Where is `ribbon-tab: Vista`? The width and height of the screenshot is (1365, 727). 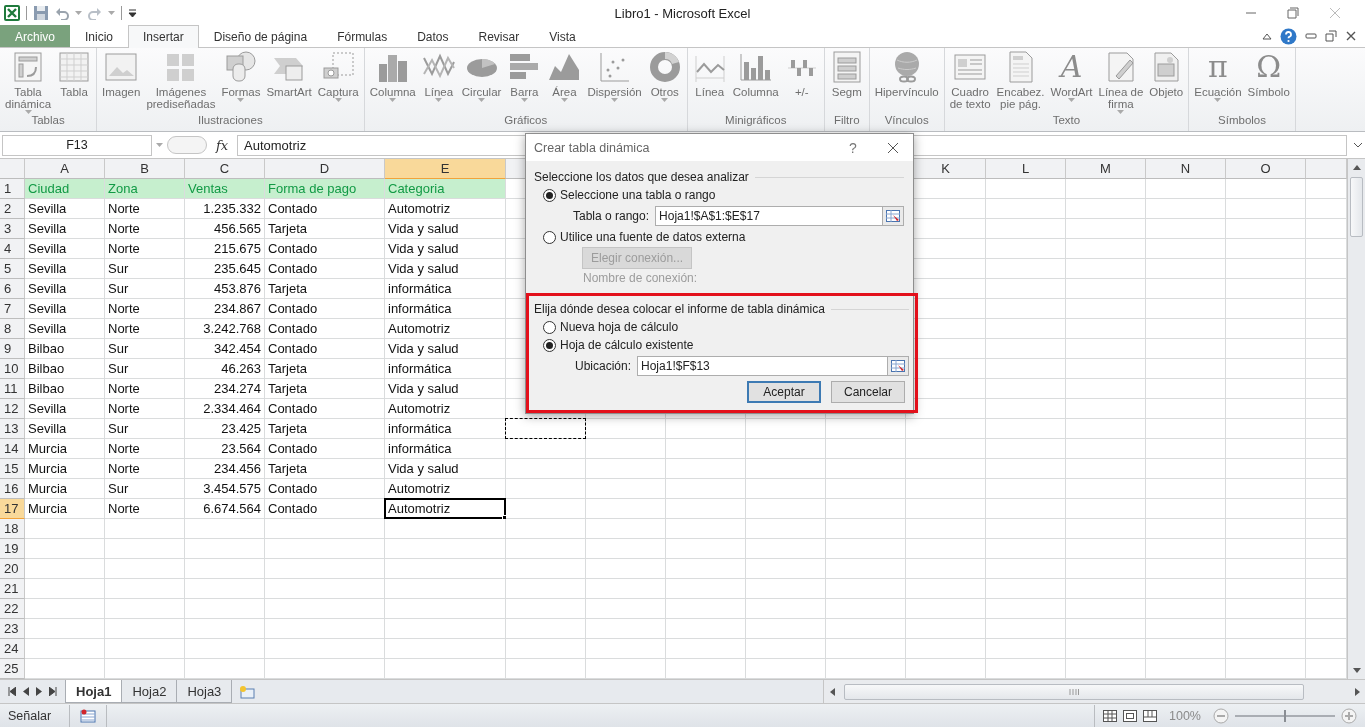 ribbon-tab: Vista is located at coordinates (562, 36).